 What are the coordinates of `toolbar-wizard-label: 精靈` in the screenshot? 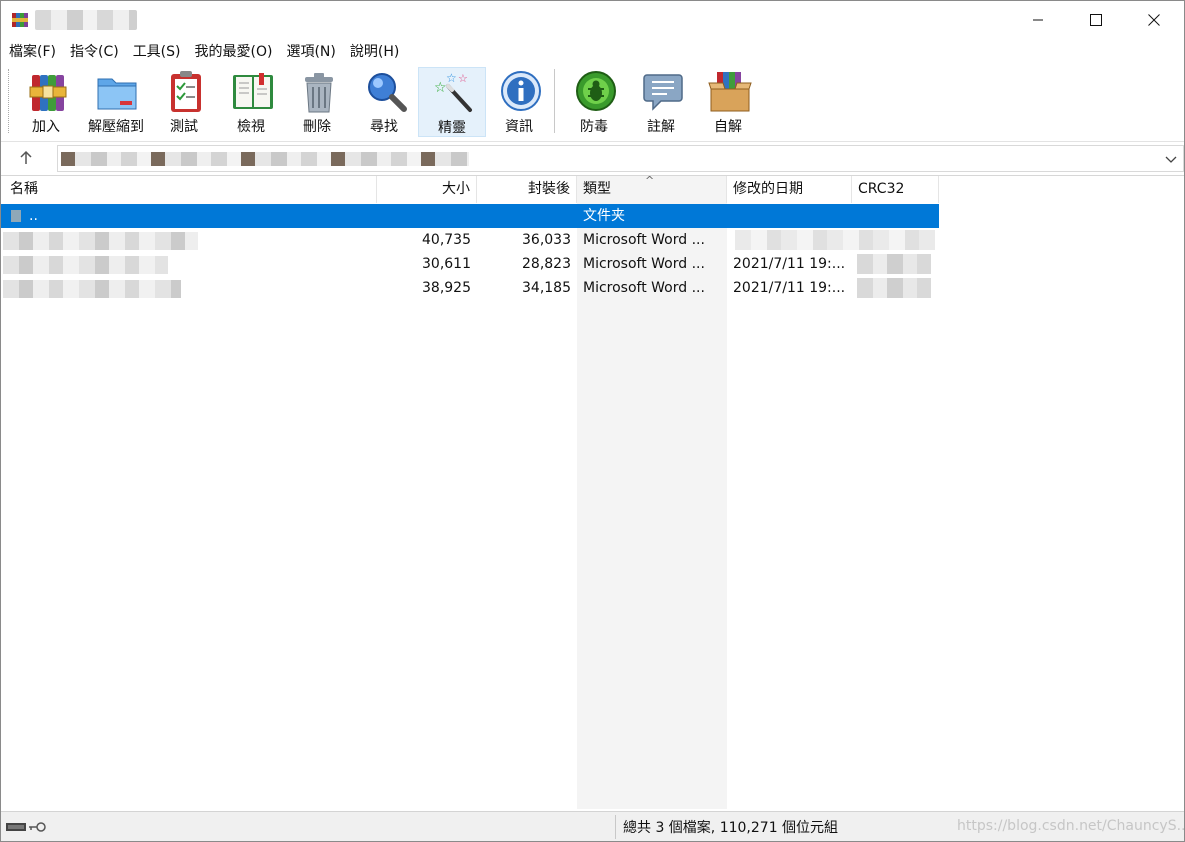 It's located at (452, 128).